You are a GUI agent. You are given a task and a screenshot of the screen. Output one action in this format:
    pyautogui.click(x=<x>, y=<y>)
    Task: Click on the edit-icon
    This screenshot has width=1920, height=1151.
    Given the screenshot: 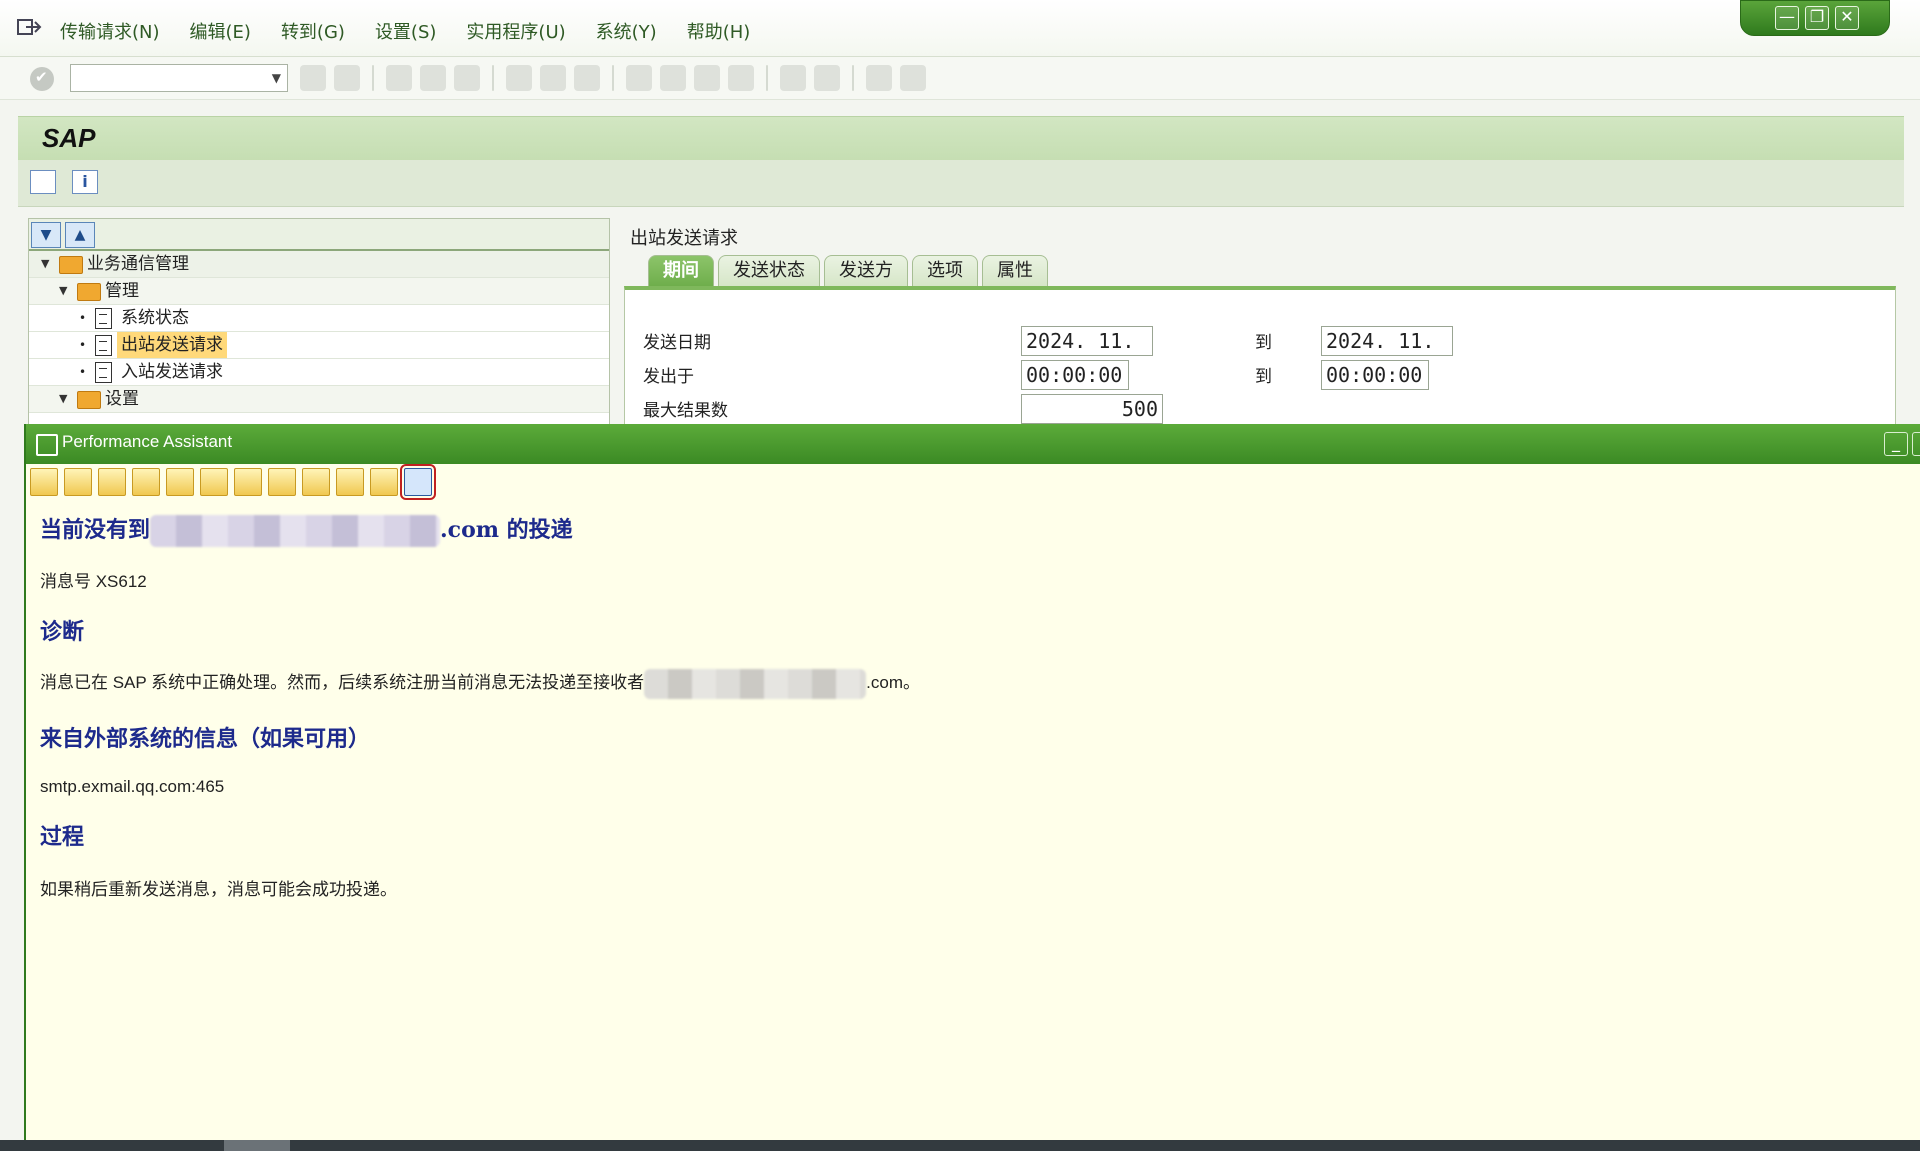 What is the action you would take?
    pyautogui.click(x=180, y=482)
    